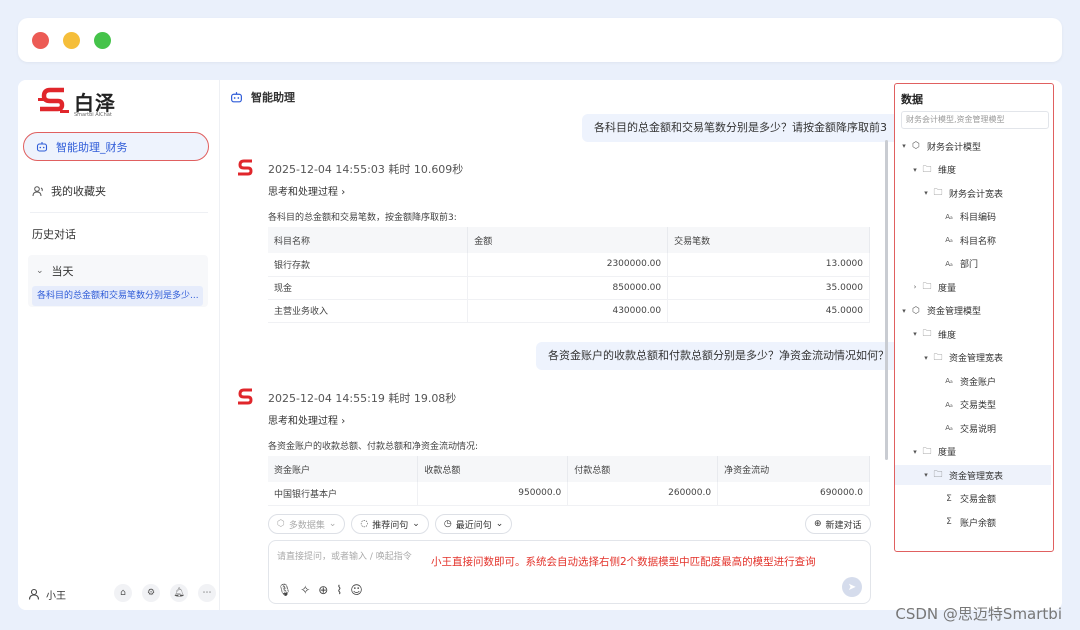 The width and height of the screenshot is (1080, 630). I want to click on thinking-label: 思考和处理过程, so click(303, 421).